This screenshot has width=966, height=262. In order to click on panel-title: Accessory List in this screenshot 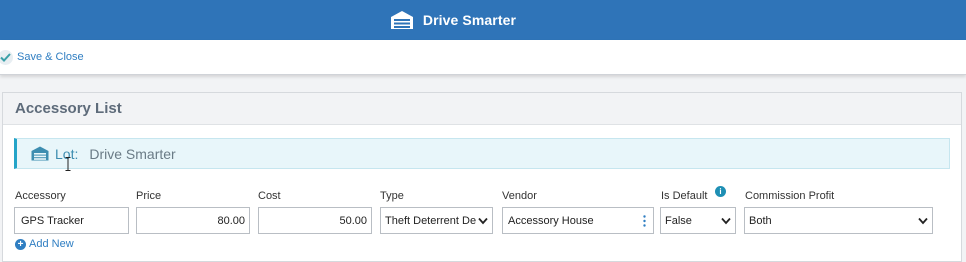, I will do `click(68, 108)`.